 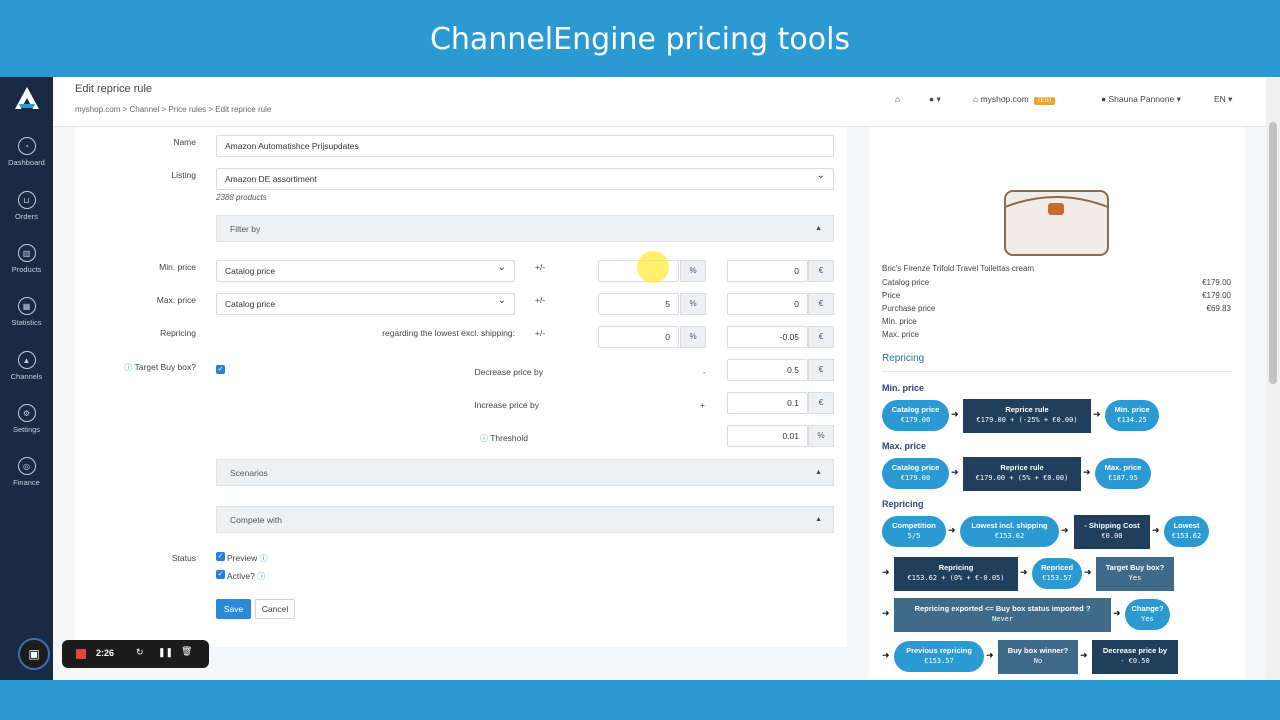 I want to click on box-value: €153.62 + (0% + €-0.05), so click(x=956, y=578).